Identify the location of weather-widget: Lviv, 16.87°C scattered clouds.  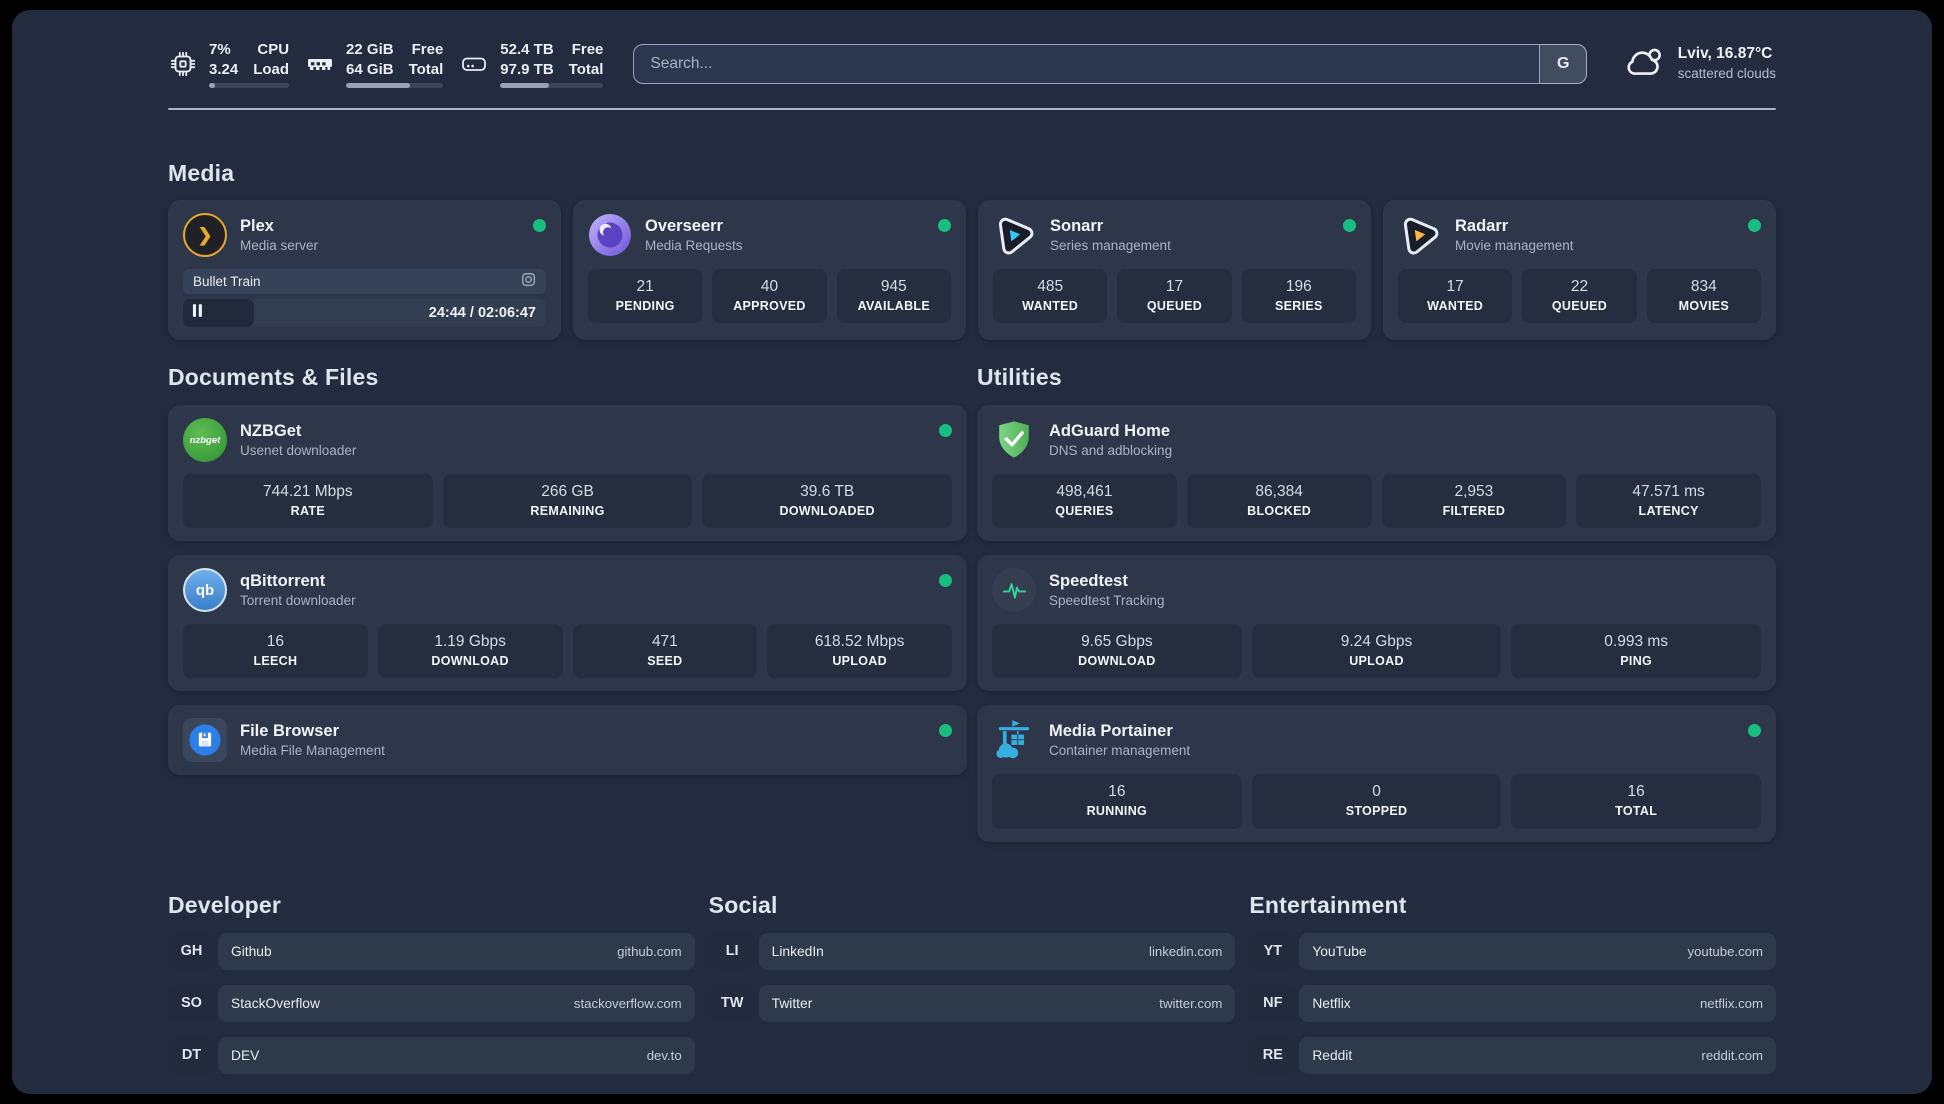
(1698, 64).